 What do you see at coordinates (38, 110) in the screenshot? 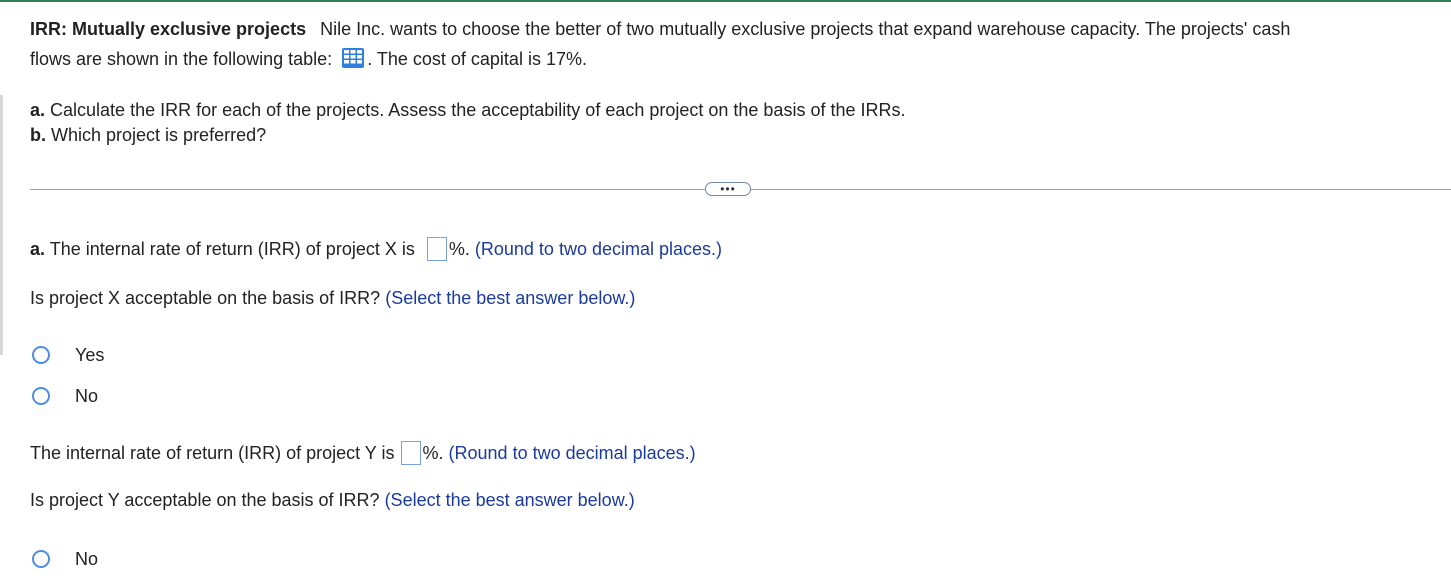
I see `part-a-label: a.` at bounding box center [38, 110].